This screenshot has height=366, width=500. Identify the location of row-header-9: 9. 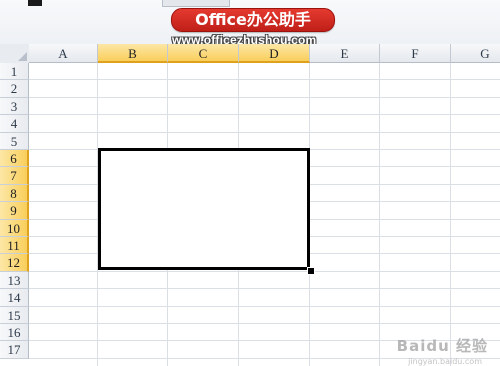
(14, 211).